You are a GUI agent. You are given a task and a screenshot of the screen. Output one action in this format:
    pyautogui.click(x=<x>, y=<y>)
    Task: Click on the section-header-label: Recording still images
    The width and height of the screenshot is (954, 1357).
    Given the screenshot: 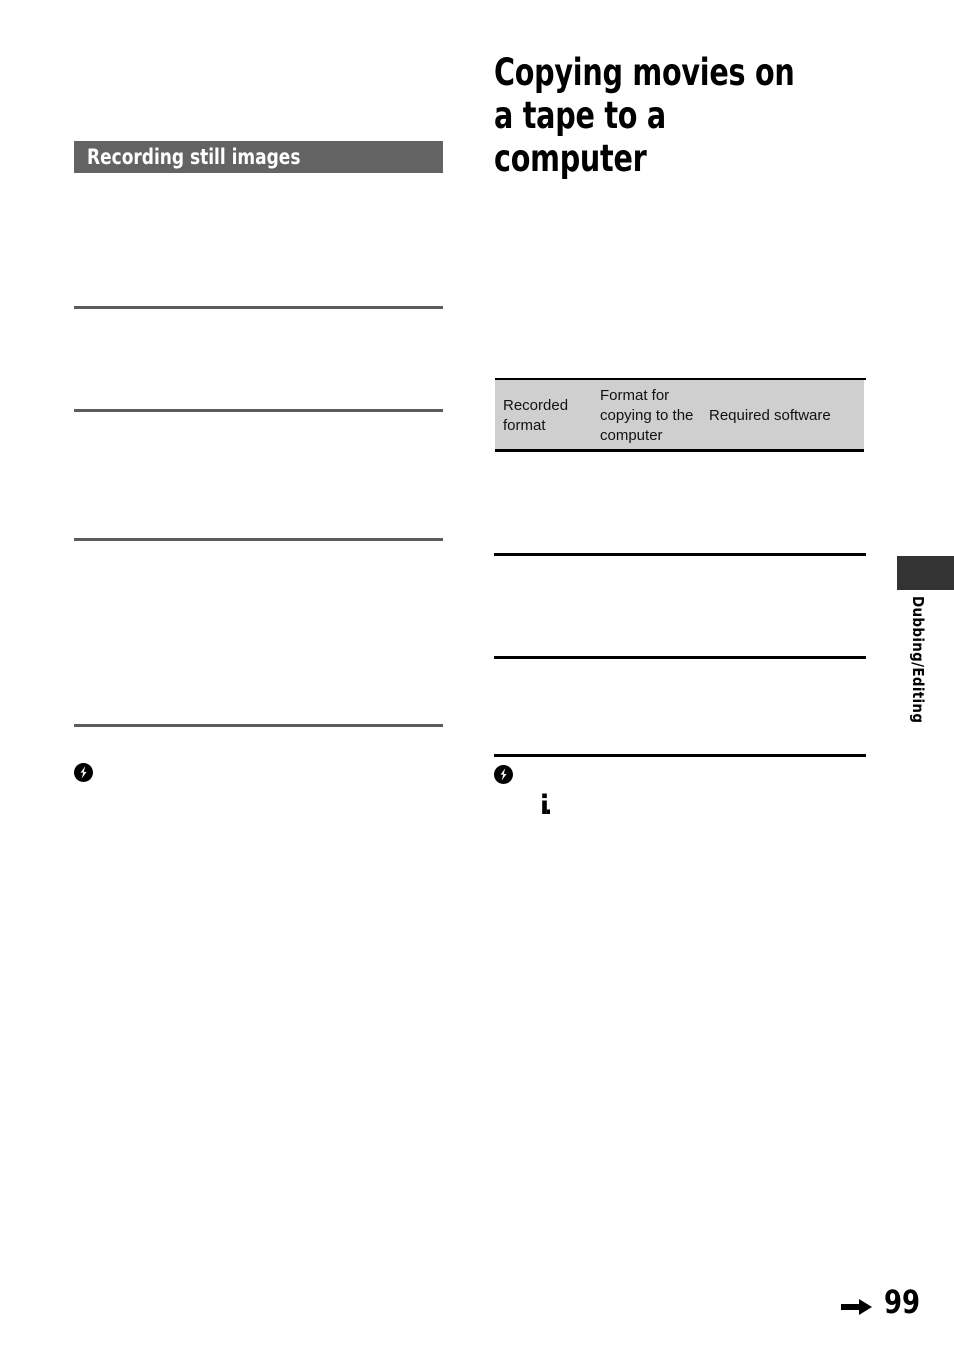 What is the action you would take?
    pyautogui.click(x=194, y=157)
    